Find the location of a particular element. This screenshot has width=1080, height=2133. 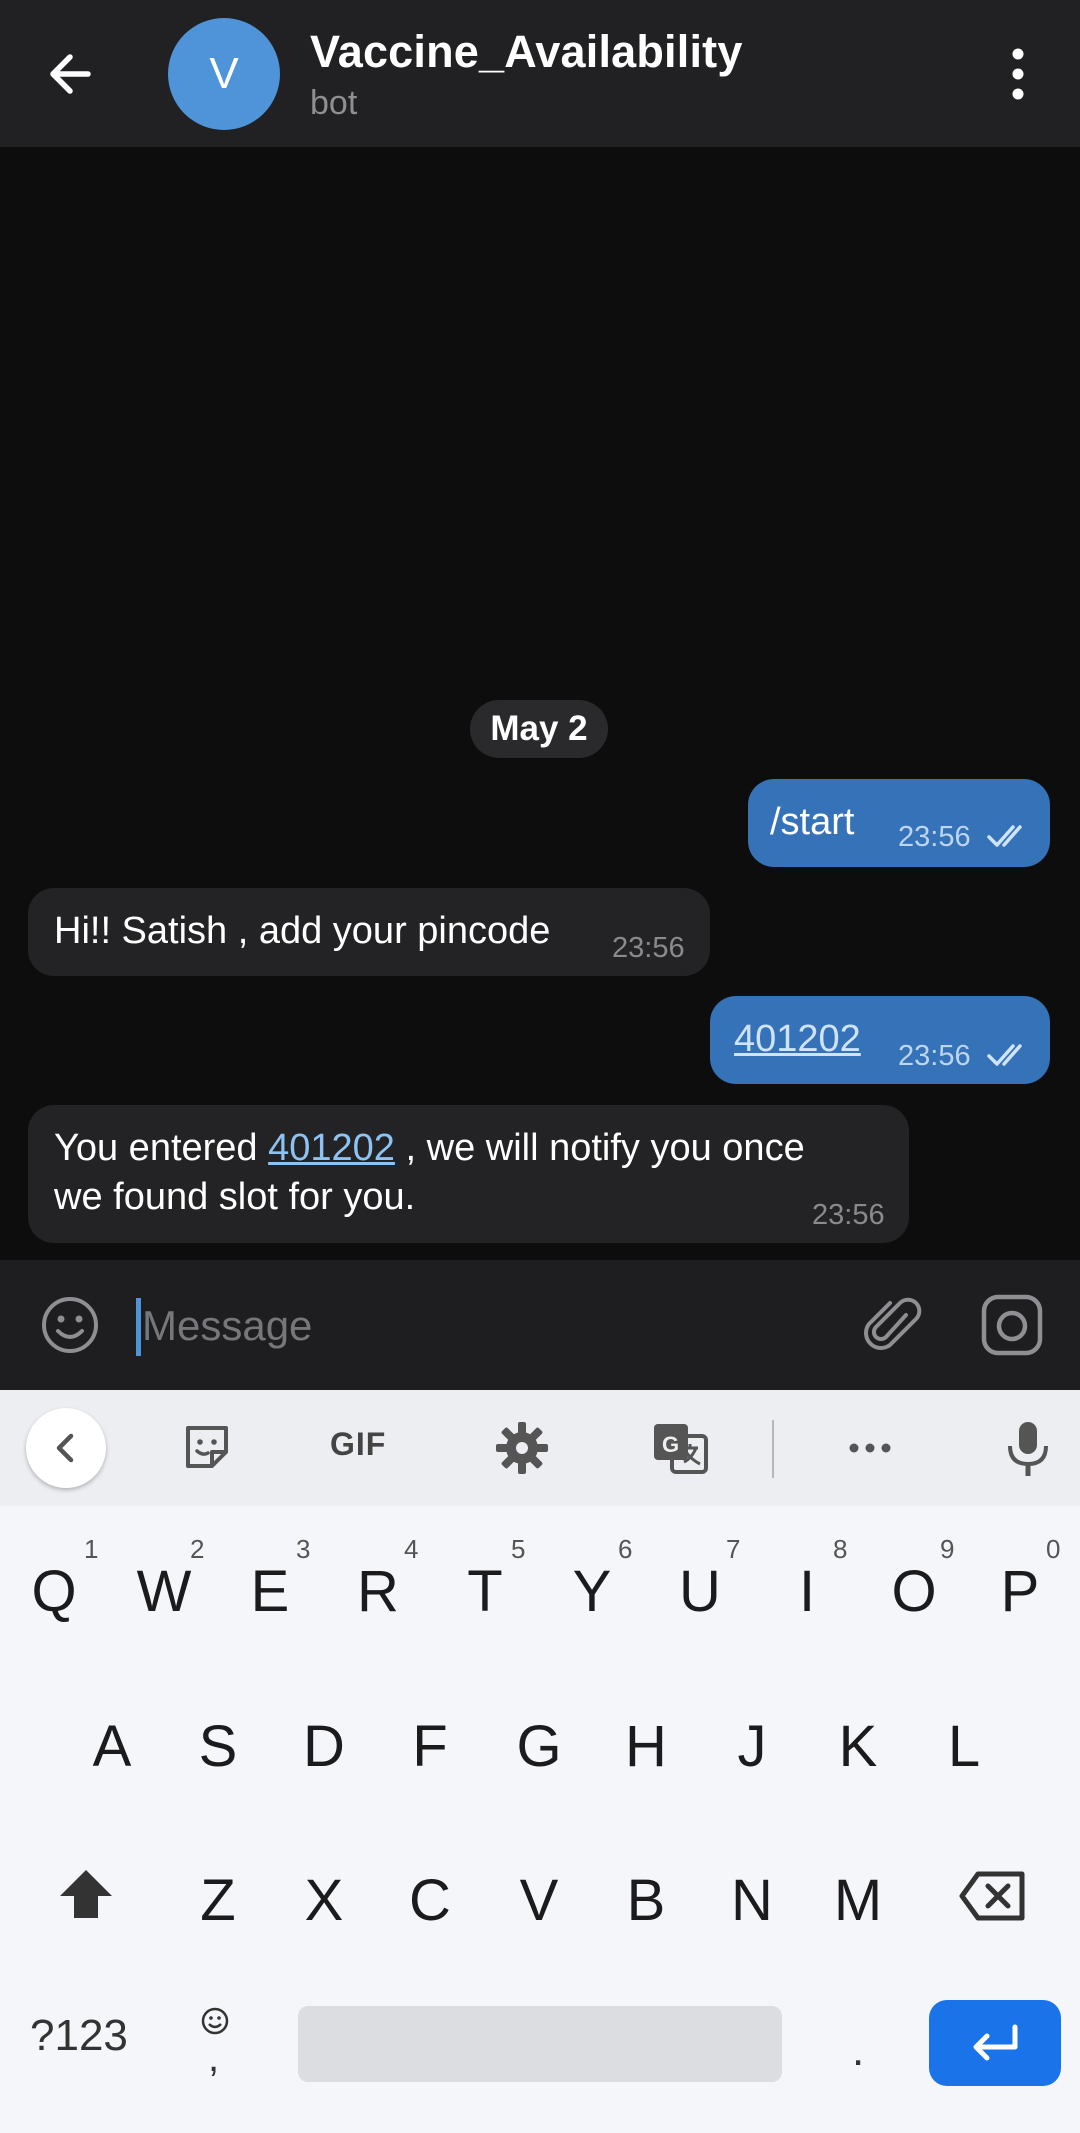

sticker-icon is located at coordinates (207, 1447).